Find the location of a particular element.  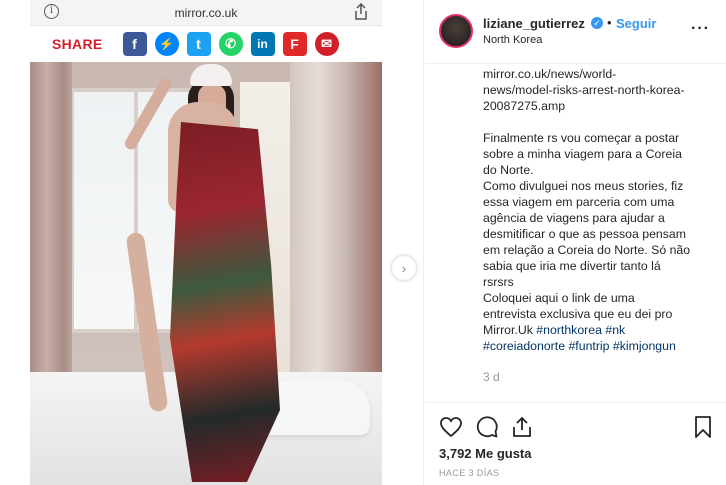

likes-count: 3,792 Me gusta is located at coordinates (485, 453).